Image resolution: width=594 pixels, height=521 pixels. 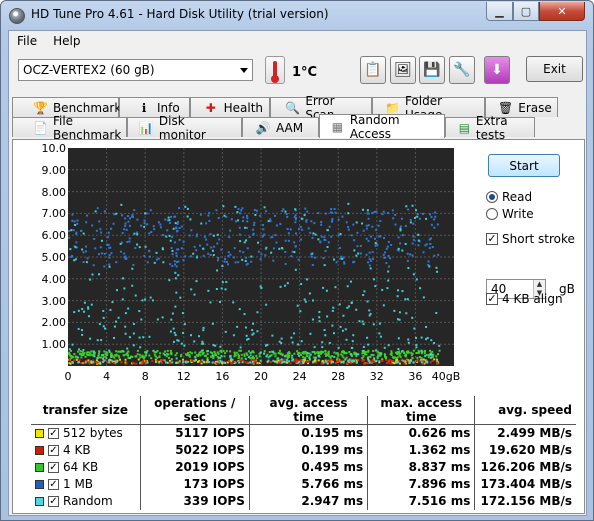 What do you see at coordinates (432, 70) in the screenshot?
I see `save-button: 💾` at bounding box center [432, 70].